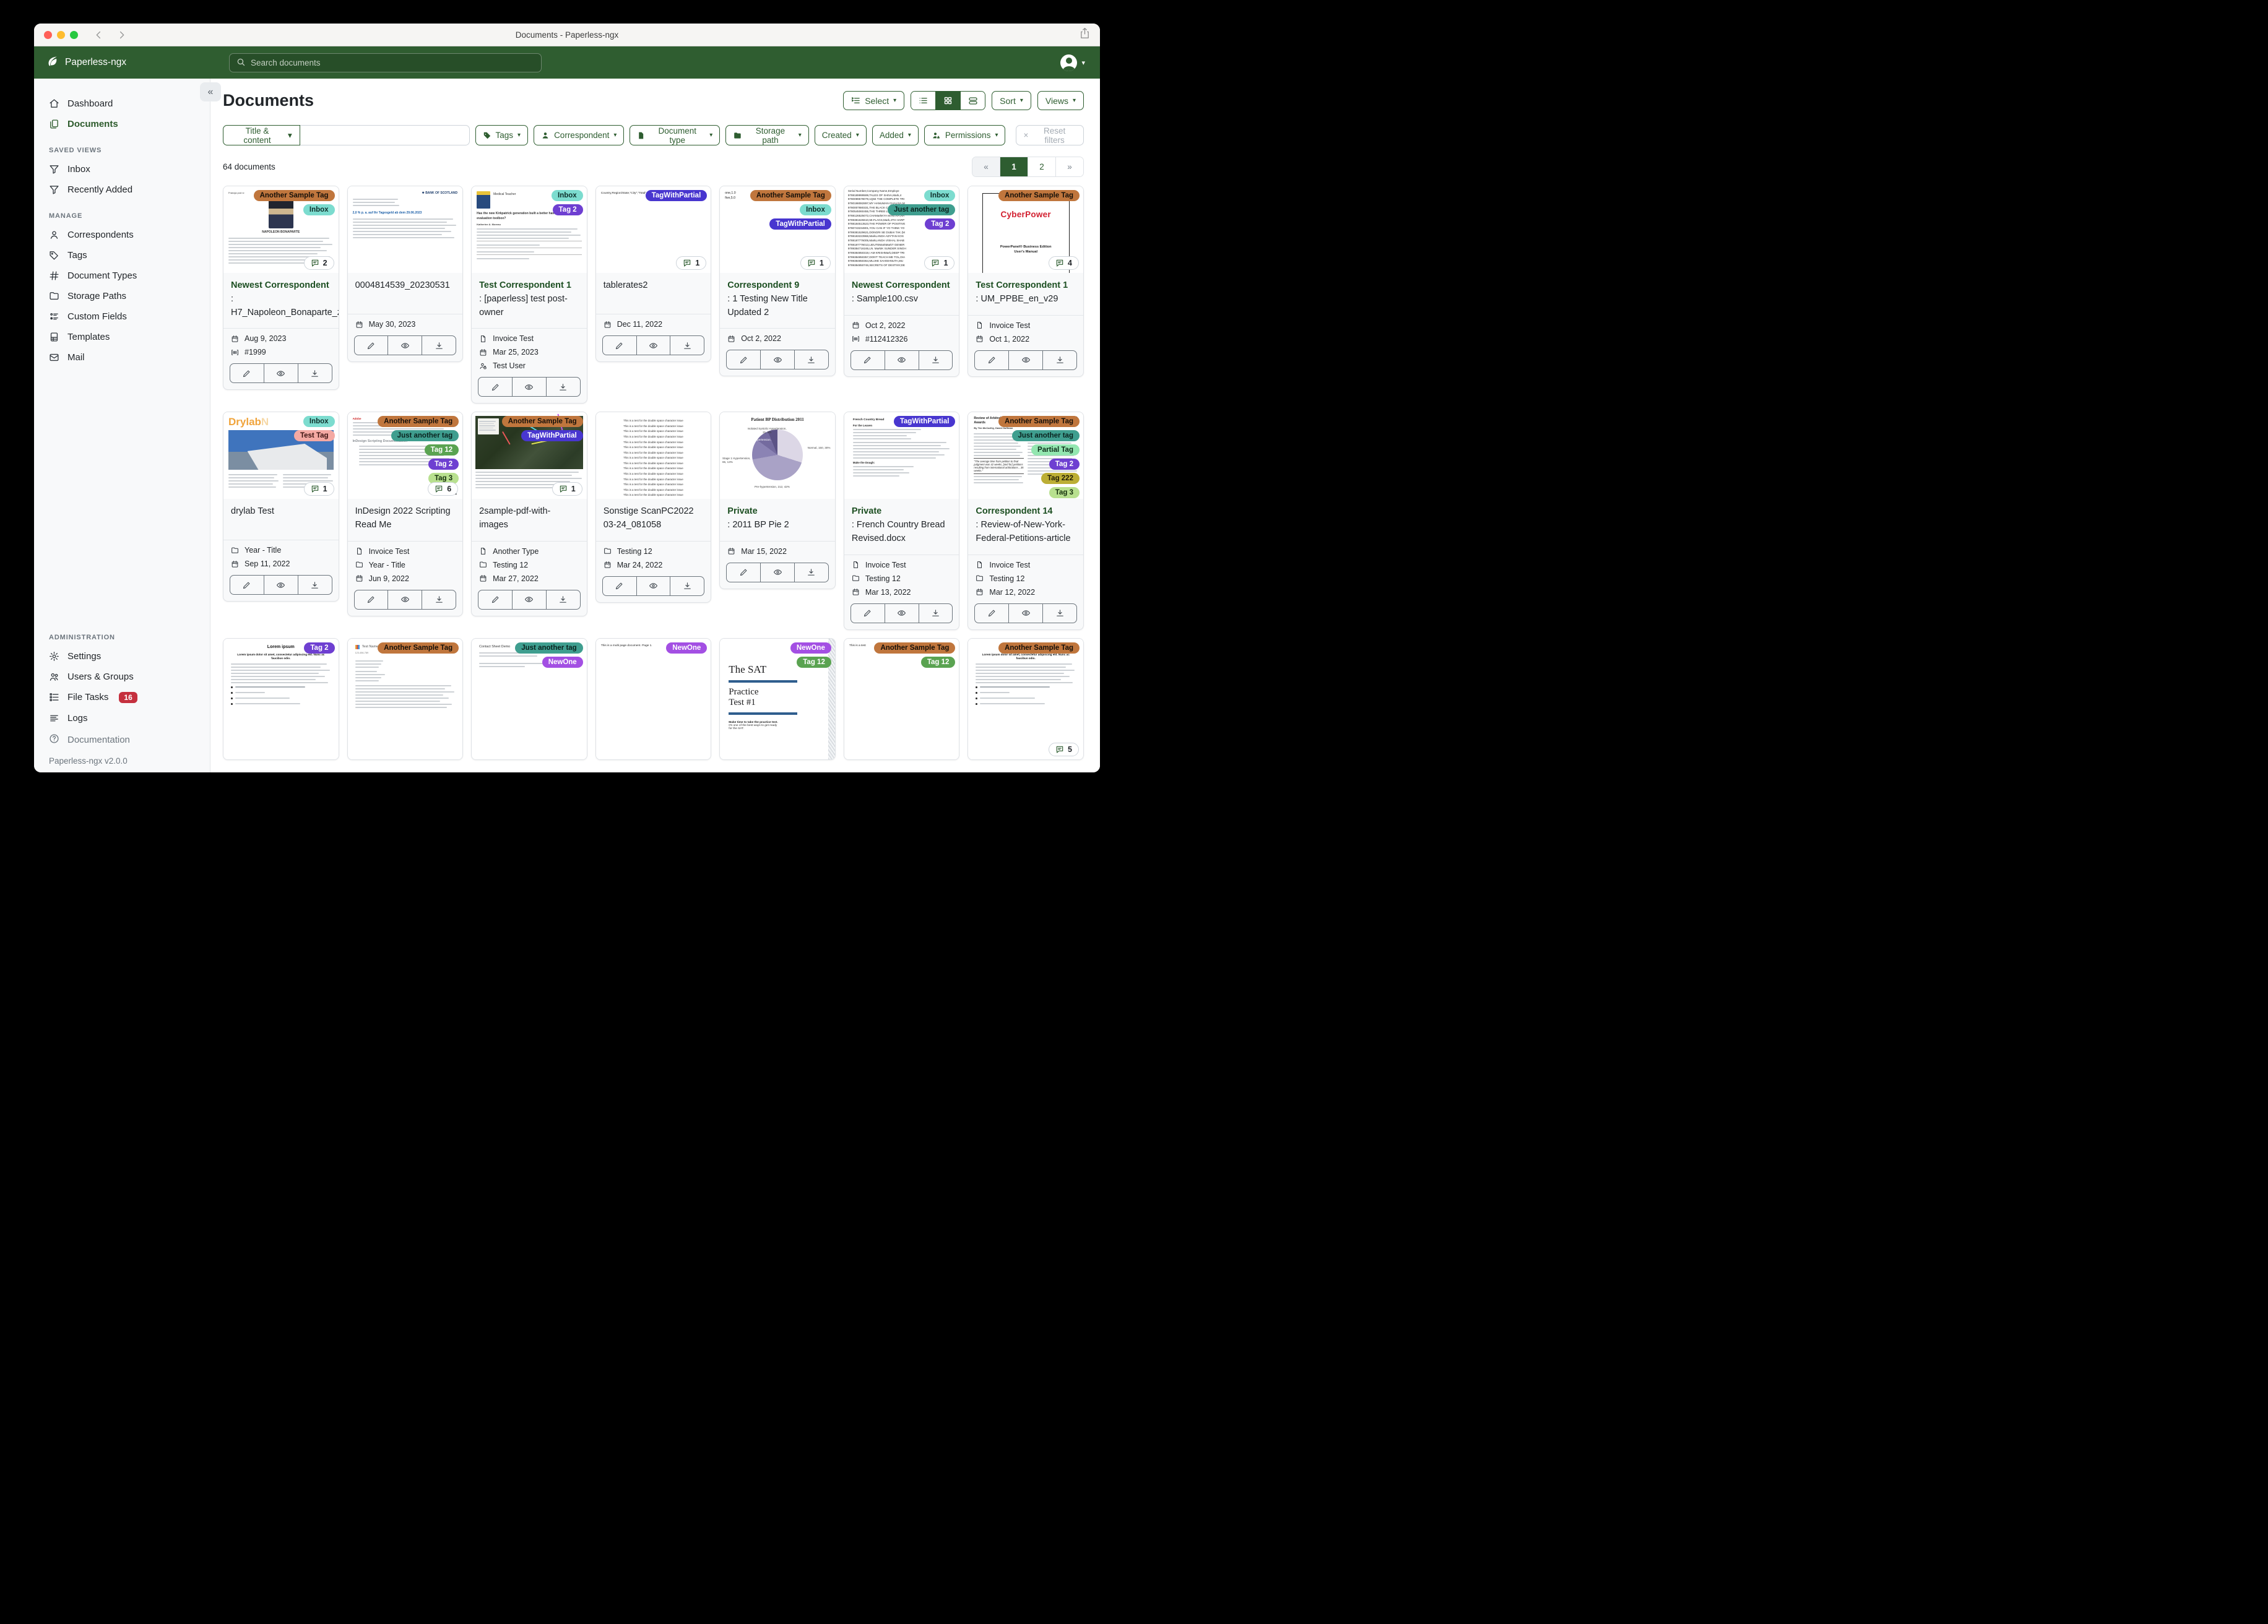 The width and height of the screenshot is (2268, 1624). What do you see at coordinates (61, 34) in the screenshot?
I see `minimize-window-button` at bounding box center [61, 34].